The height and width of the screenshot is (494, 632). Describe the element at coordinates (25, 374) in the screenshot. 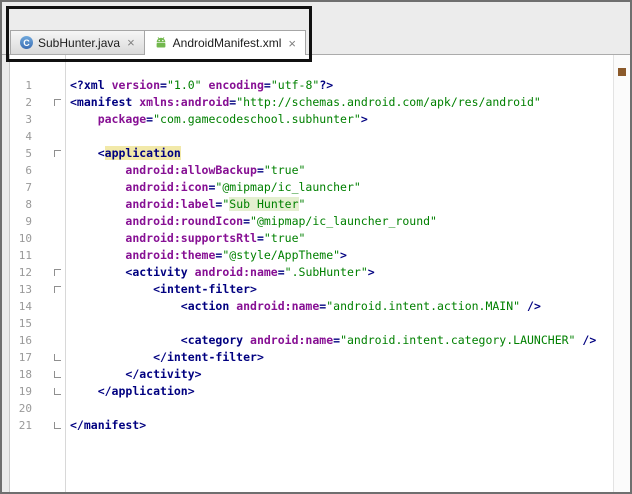

I see `line-number: 18` at that location.